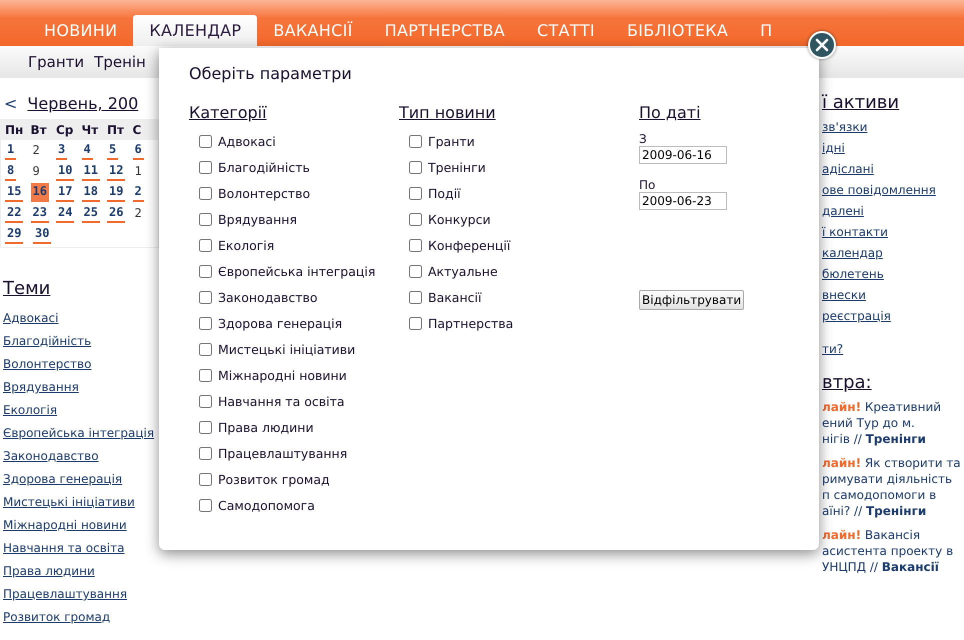  I want to click on topic-link: Навчання та освіта, so click(63, 548).